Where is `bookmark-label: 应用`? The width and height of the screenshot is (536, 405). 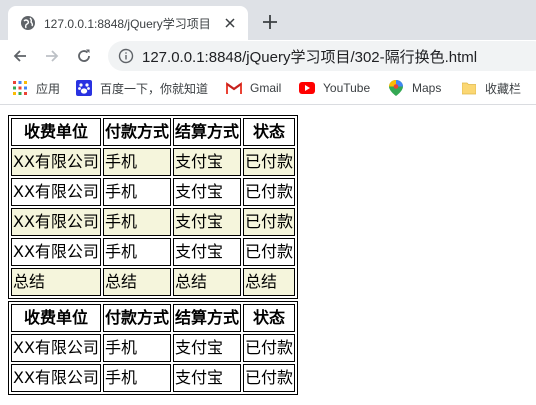
bookmark-label: 应用 is located at coordinates (48, 88).